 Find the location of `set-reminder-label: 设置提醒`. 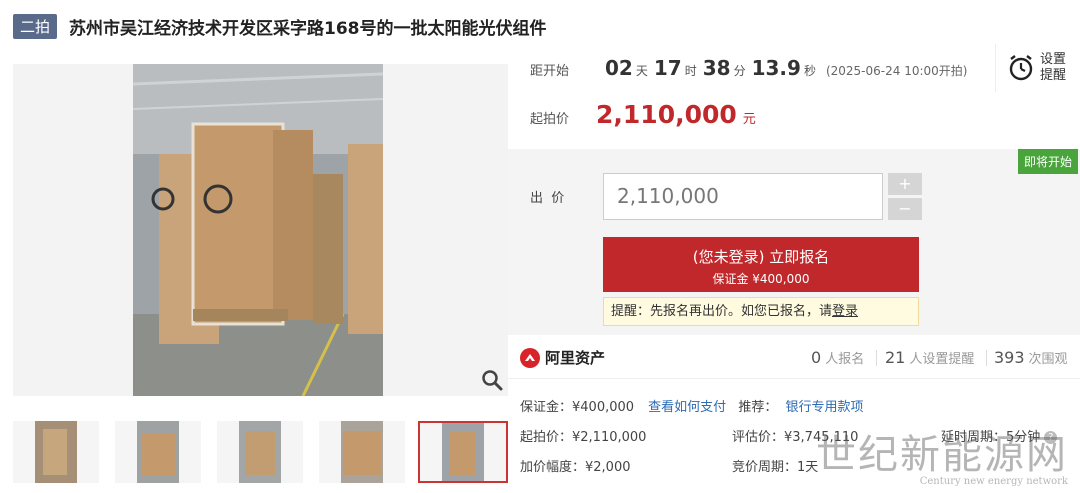

set-reminder-label: 设置提醒 is located at coordinates (1053, 67).